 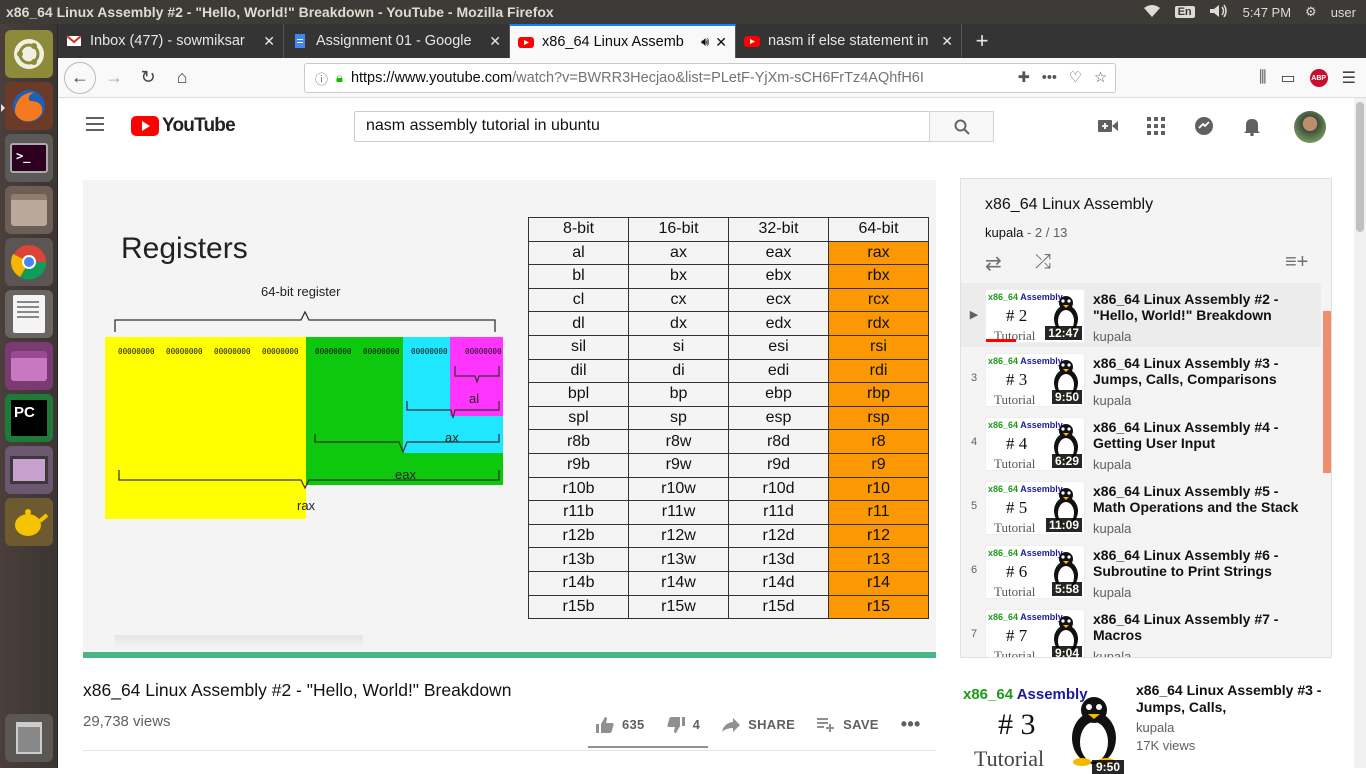 What do you see at coordinates (182, 78) in the screenshot?
I see `home-button: ⌂` at bounding box center [182, 78].